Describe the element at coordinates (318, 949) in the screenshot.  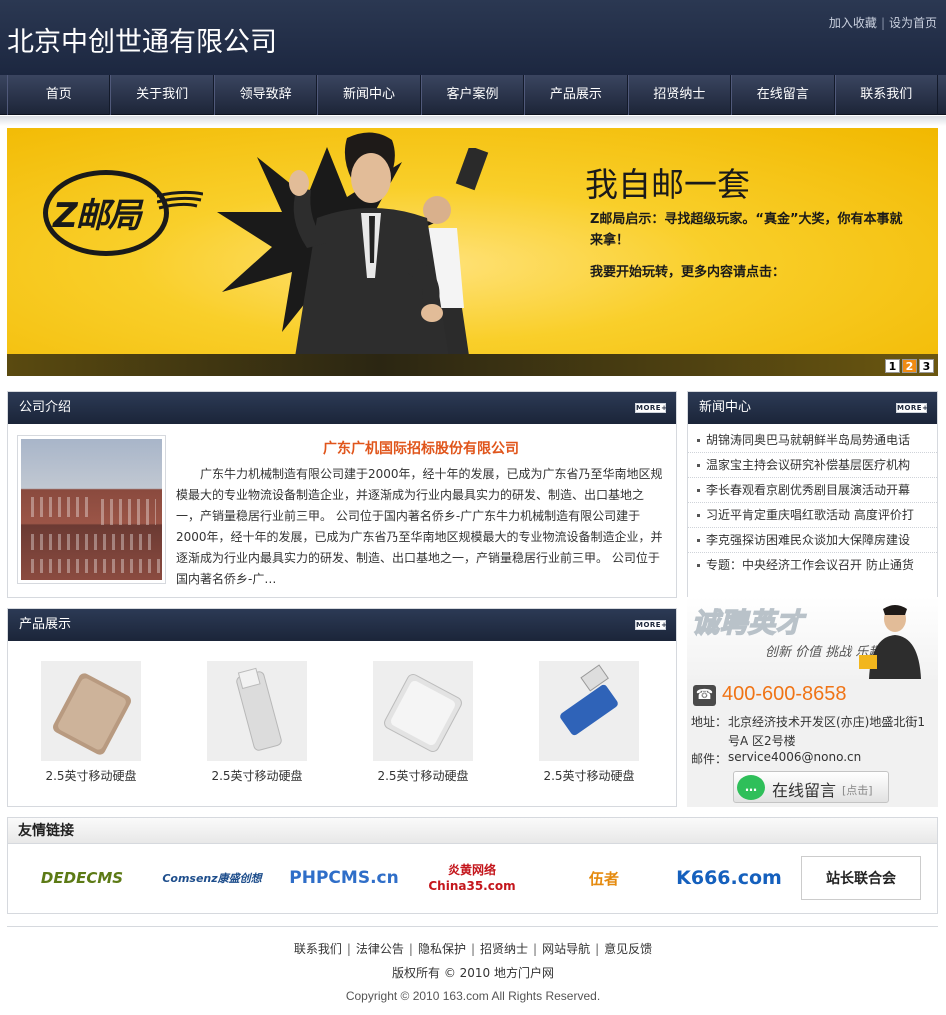
I see `footer-link-contact: 联系我们` at that location.